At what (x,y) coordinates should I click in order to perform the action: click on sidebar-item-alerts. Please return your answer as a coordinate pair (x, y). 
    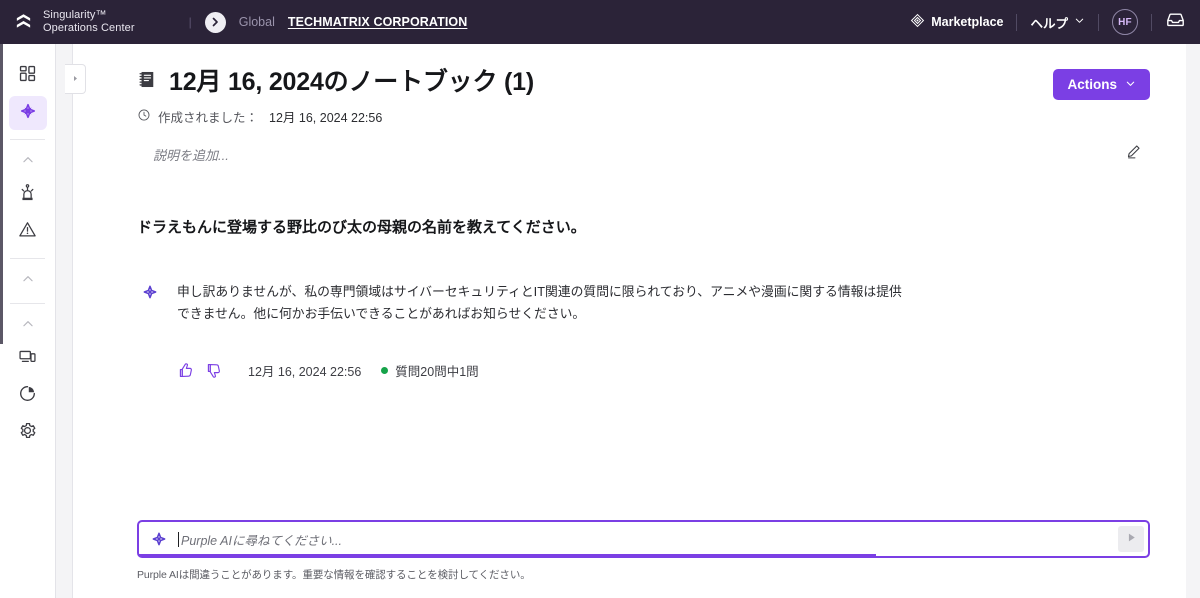
    Looking at the image, I should click on (28, 195).